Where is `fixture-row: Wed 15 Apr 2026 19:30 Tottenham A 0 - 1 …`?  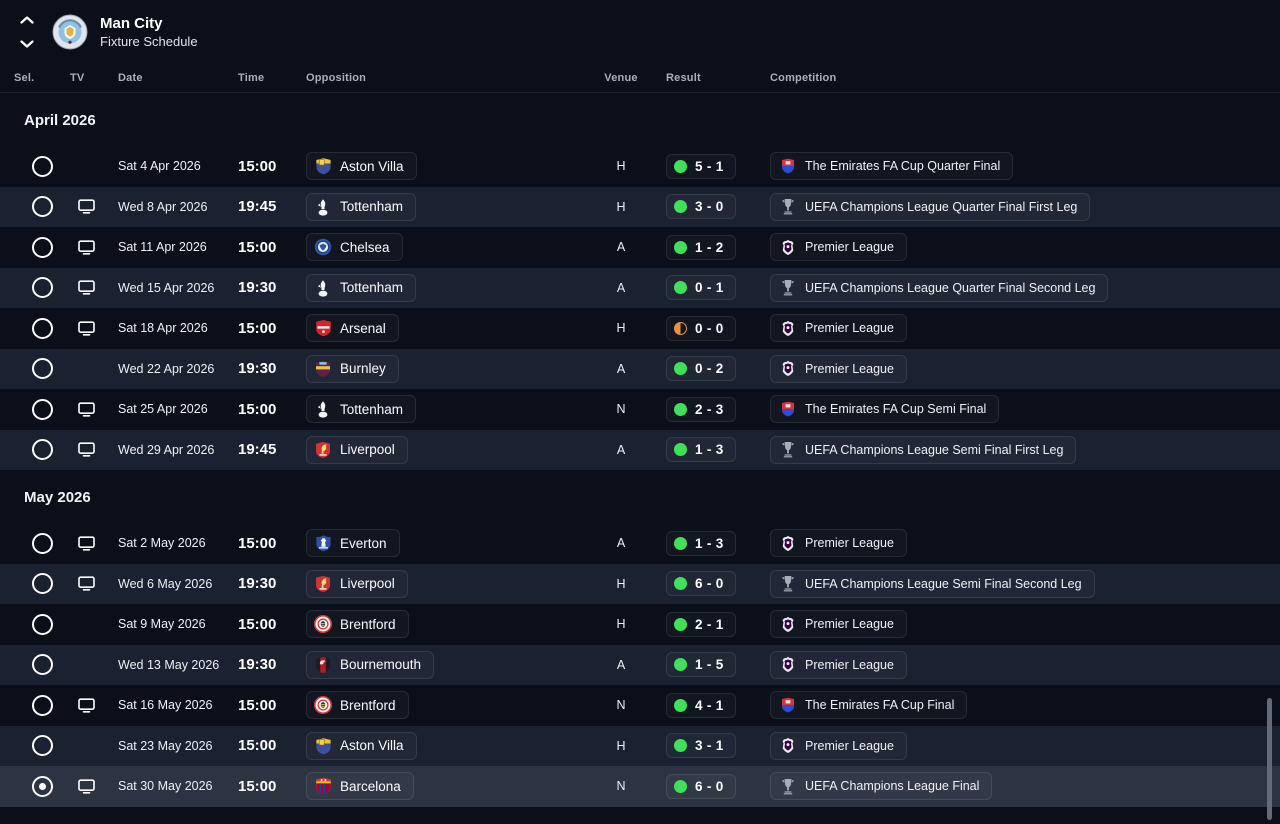 fixture-row: Wed 15 Apr 2026 19:30 Tottenham A 0 - 1 … is located at coordinates (640, 287).